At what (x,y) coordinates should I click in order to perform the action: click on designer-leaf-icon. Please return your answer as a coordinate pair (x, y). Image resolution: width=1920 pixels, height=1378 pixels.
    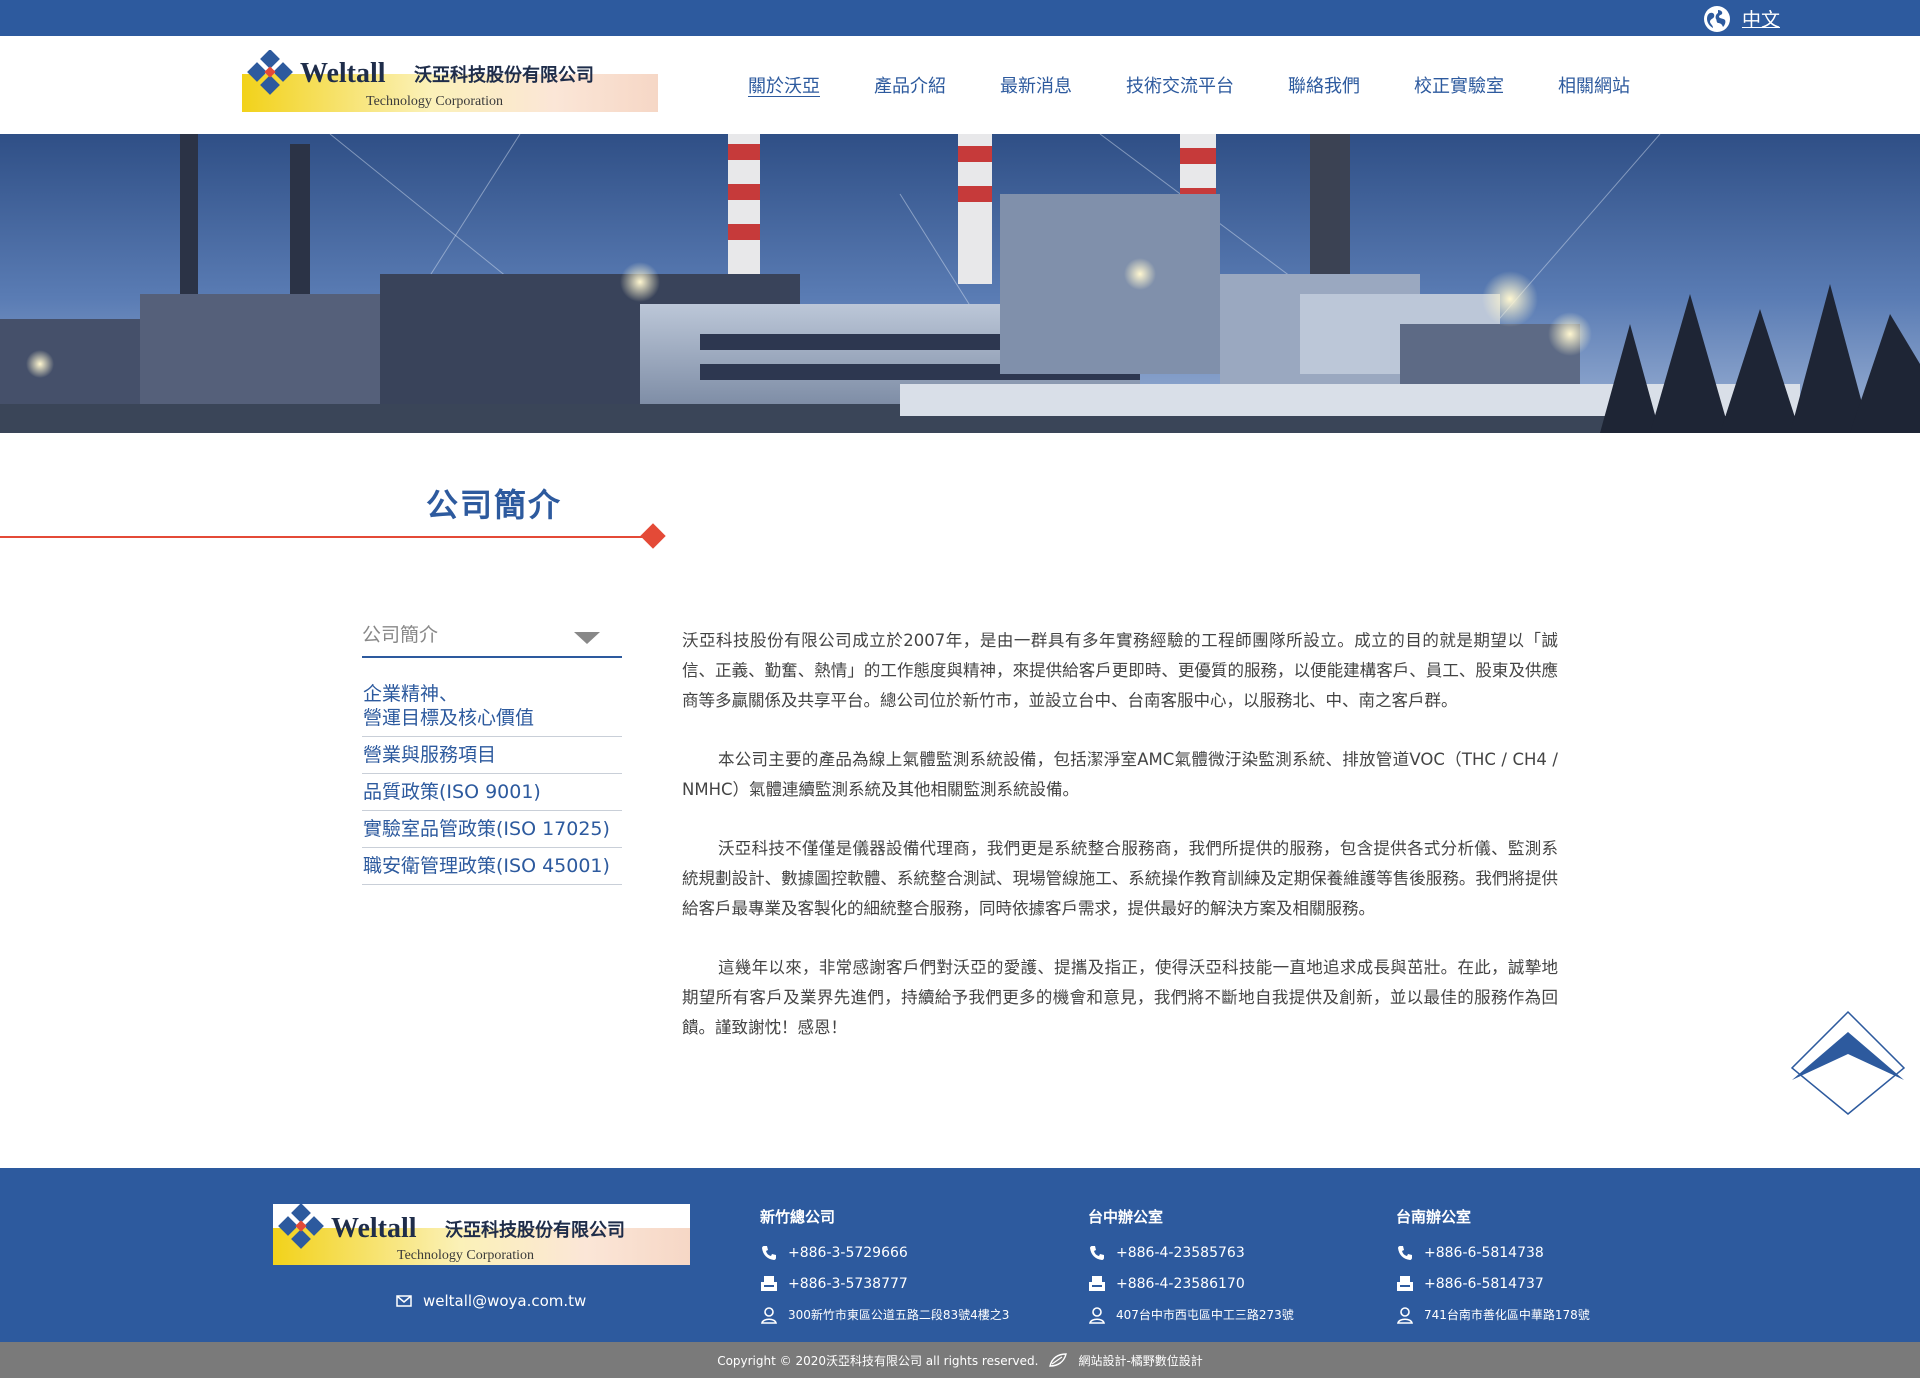
    Looking at the image, I should click on (1058, 1360).